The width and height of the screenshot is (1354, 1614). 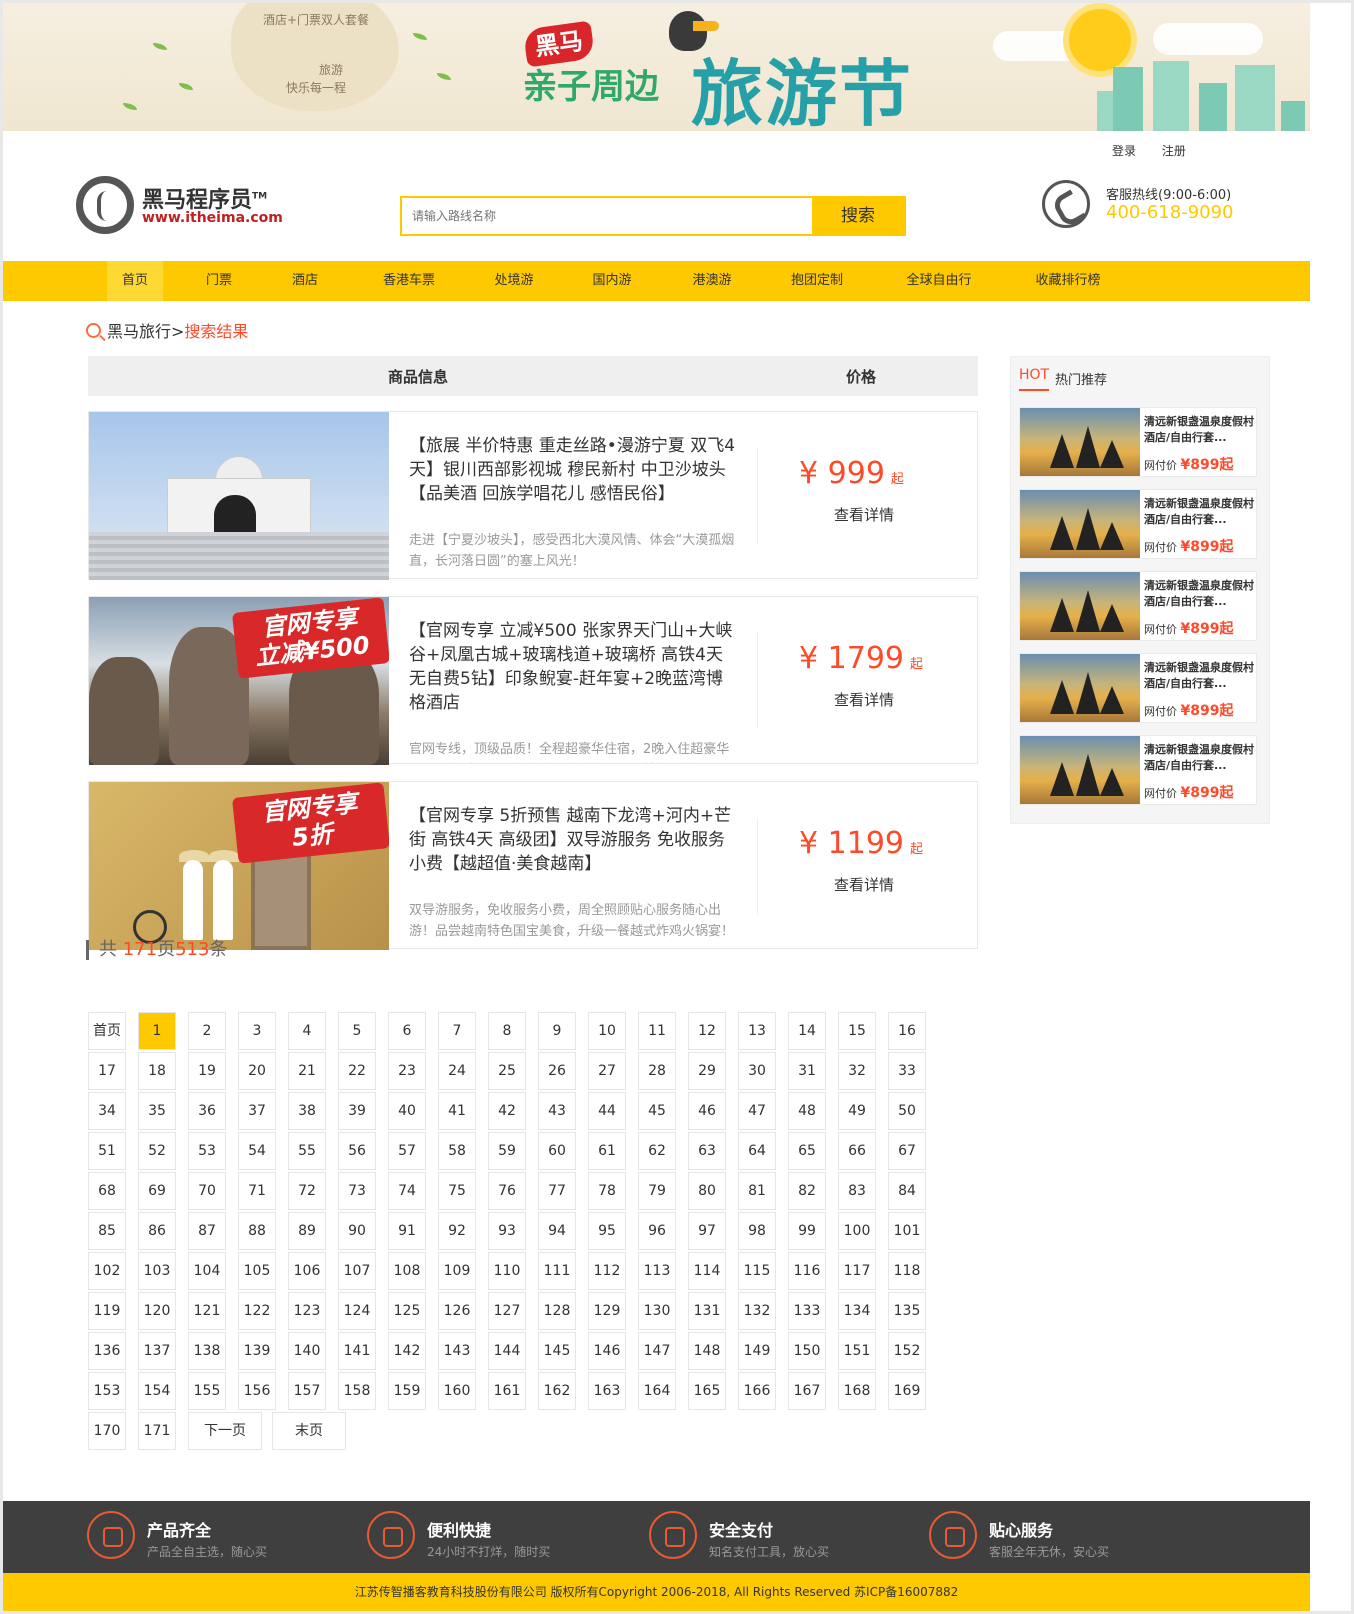 I want to click on page-number-button: 44, so click(x=607, y=1111).